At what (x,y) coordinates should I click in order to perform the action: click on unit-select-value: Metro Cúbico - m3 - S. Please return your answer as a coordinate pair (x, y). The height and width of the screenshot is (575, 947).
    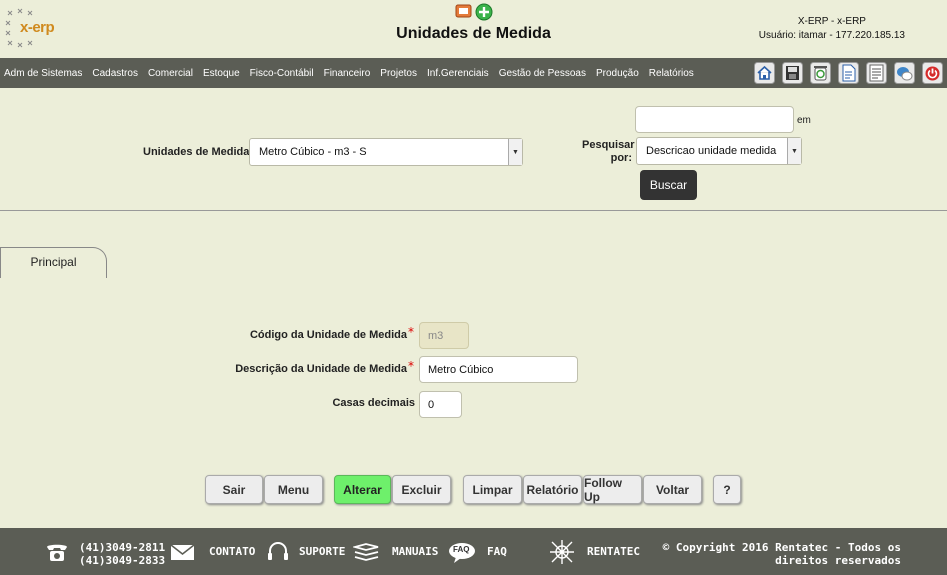
    Looking at the image, I should click on (313, 152).